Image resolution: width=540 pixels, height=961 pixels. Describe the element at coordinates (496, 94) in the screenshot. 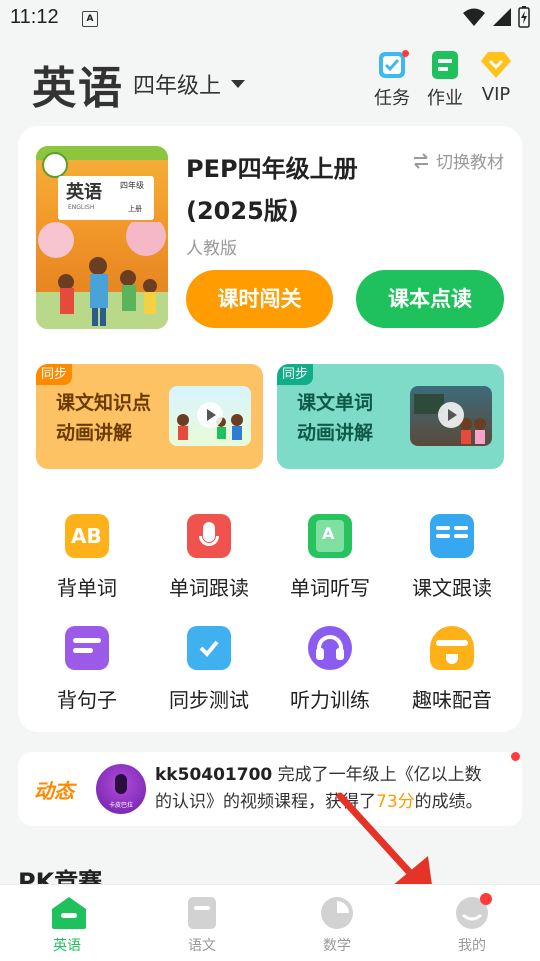

I see `vip-label: VIP` at that location.